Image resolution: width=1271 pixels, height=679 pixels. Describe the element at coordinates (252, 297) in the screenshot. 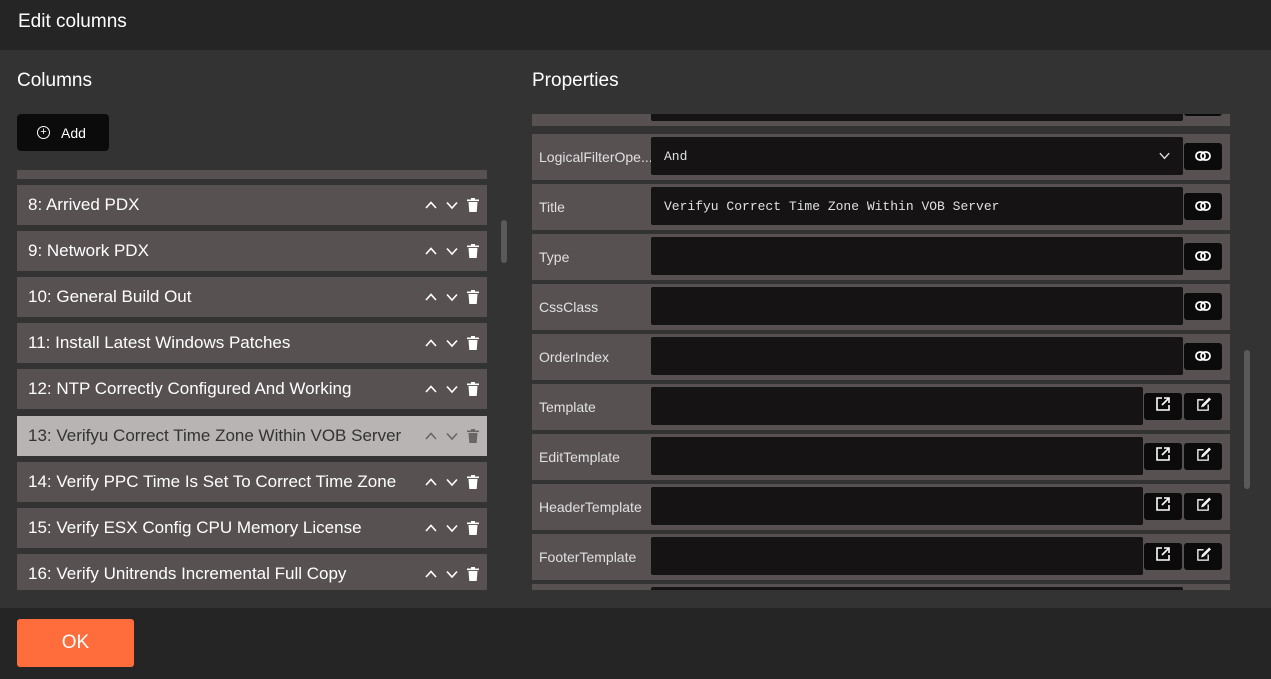

I see `column-item: 10: General Build Out` at that location.